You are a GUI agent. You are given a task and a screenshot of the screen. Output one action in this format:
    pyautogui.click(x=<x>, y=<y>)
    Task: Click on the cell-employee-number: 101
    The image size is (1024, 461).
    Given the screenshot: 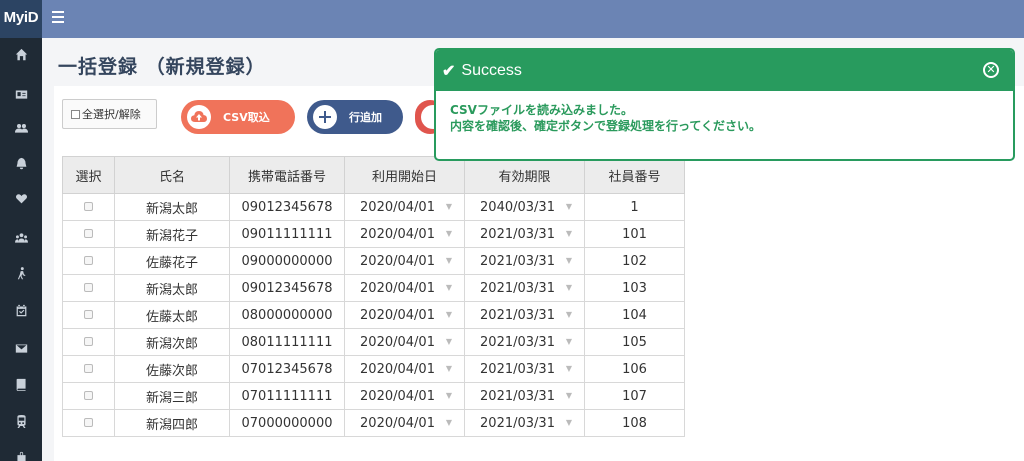 What is the action you would take?
    pyautogui.click(x=634, y=234)
    